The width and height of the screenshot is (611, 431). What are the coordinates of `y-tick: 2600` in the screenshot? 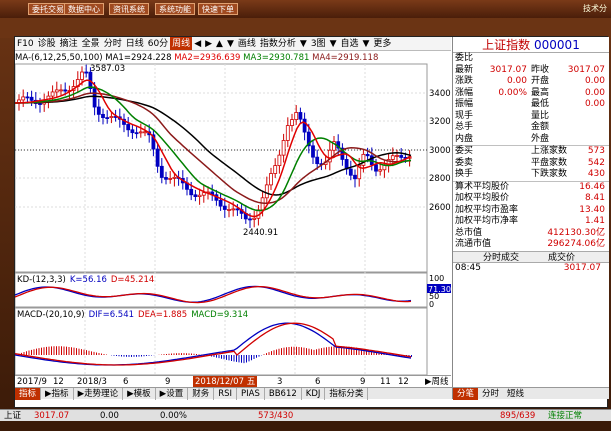 It's located at (440, 208).